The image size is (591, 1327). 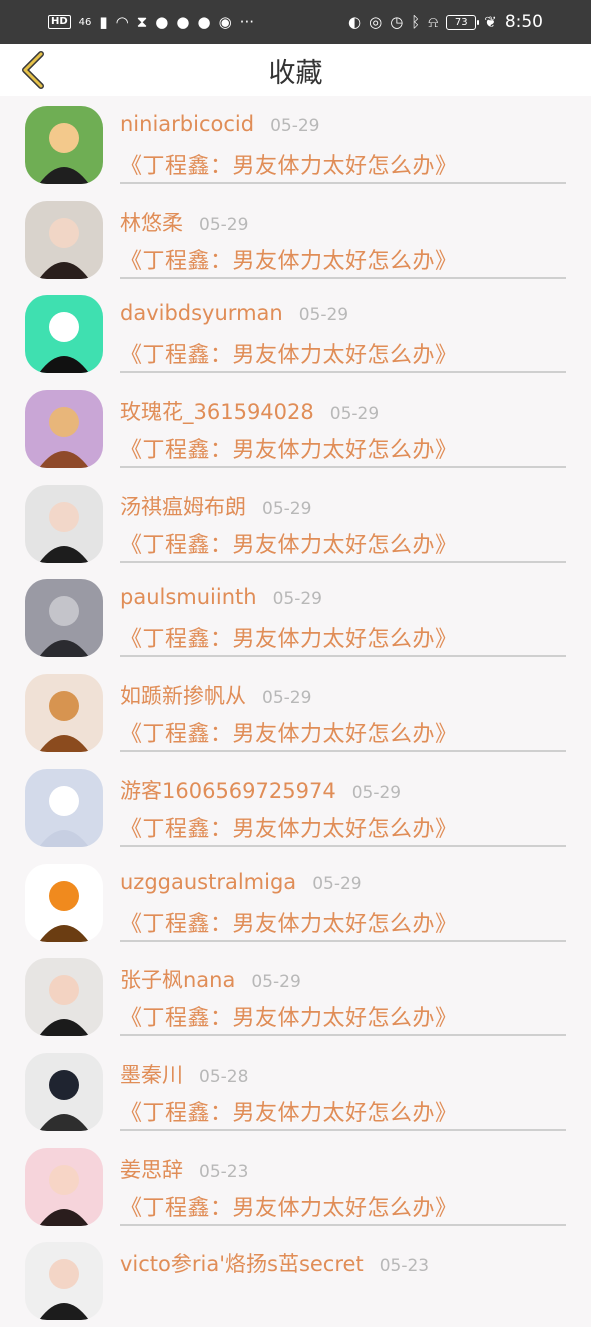 What do you see at coordinates (295, 143) in the screenshot?
I see `favorite-item: niniarbicocid 05-29 《丁程鑫：男友体力太好怎么办》` at bounding box center [295, 143].